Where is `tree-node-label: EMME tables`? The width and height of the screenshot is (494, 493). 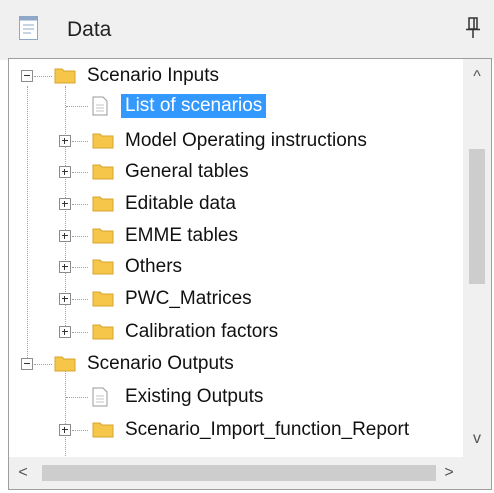
tree-node-label: EMME tables is located at coordinates (181, 235).